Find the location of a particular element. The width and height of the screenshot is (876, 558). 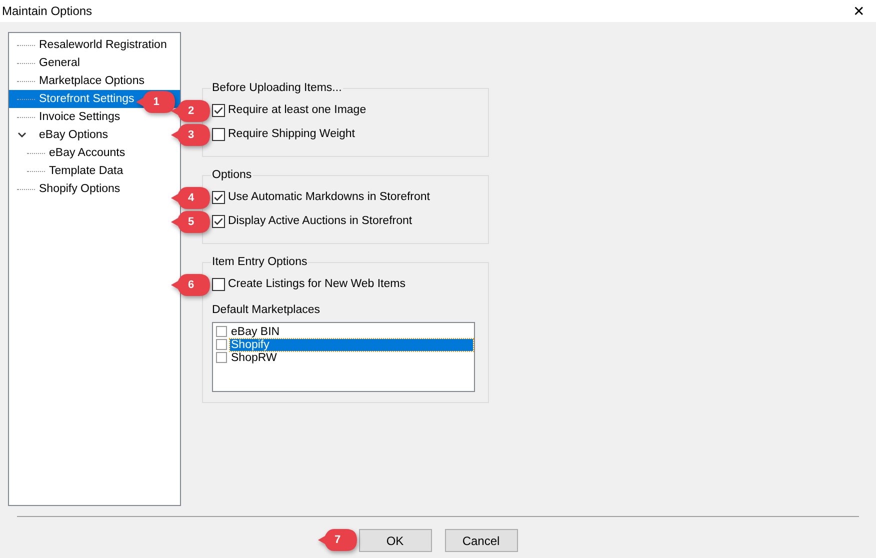

tree-item: General is located at coordinates (59, 63).